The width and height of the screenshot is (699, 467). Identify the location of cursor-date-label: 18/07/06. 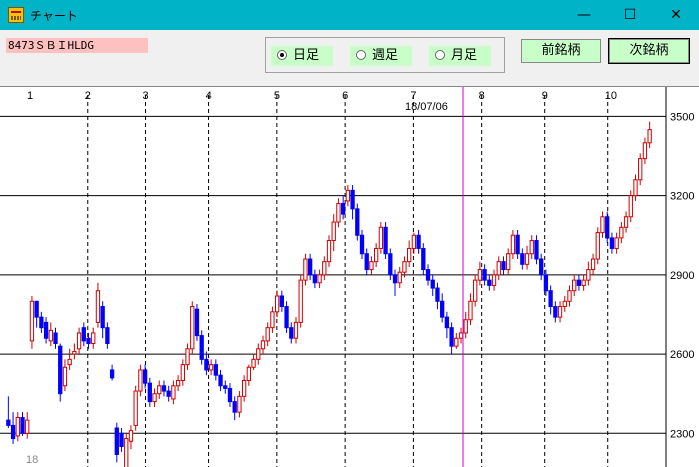
(426, 107).